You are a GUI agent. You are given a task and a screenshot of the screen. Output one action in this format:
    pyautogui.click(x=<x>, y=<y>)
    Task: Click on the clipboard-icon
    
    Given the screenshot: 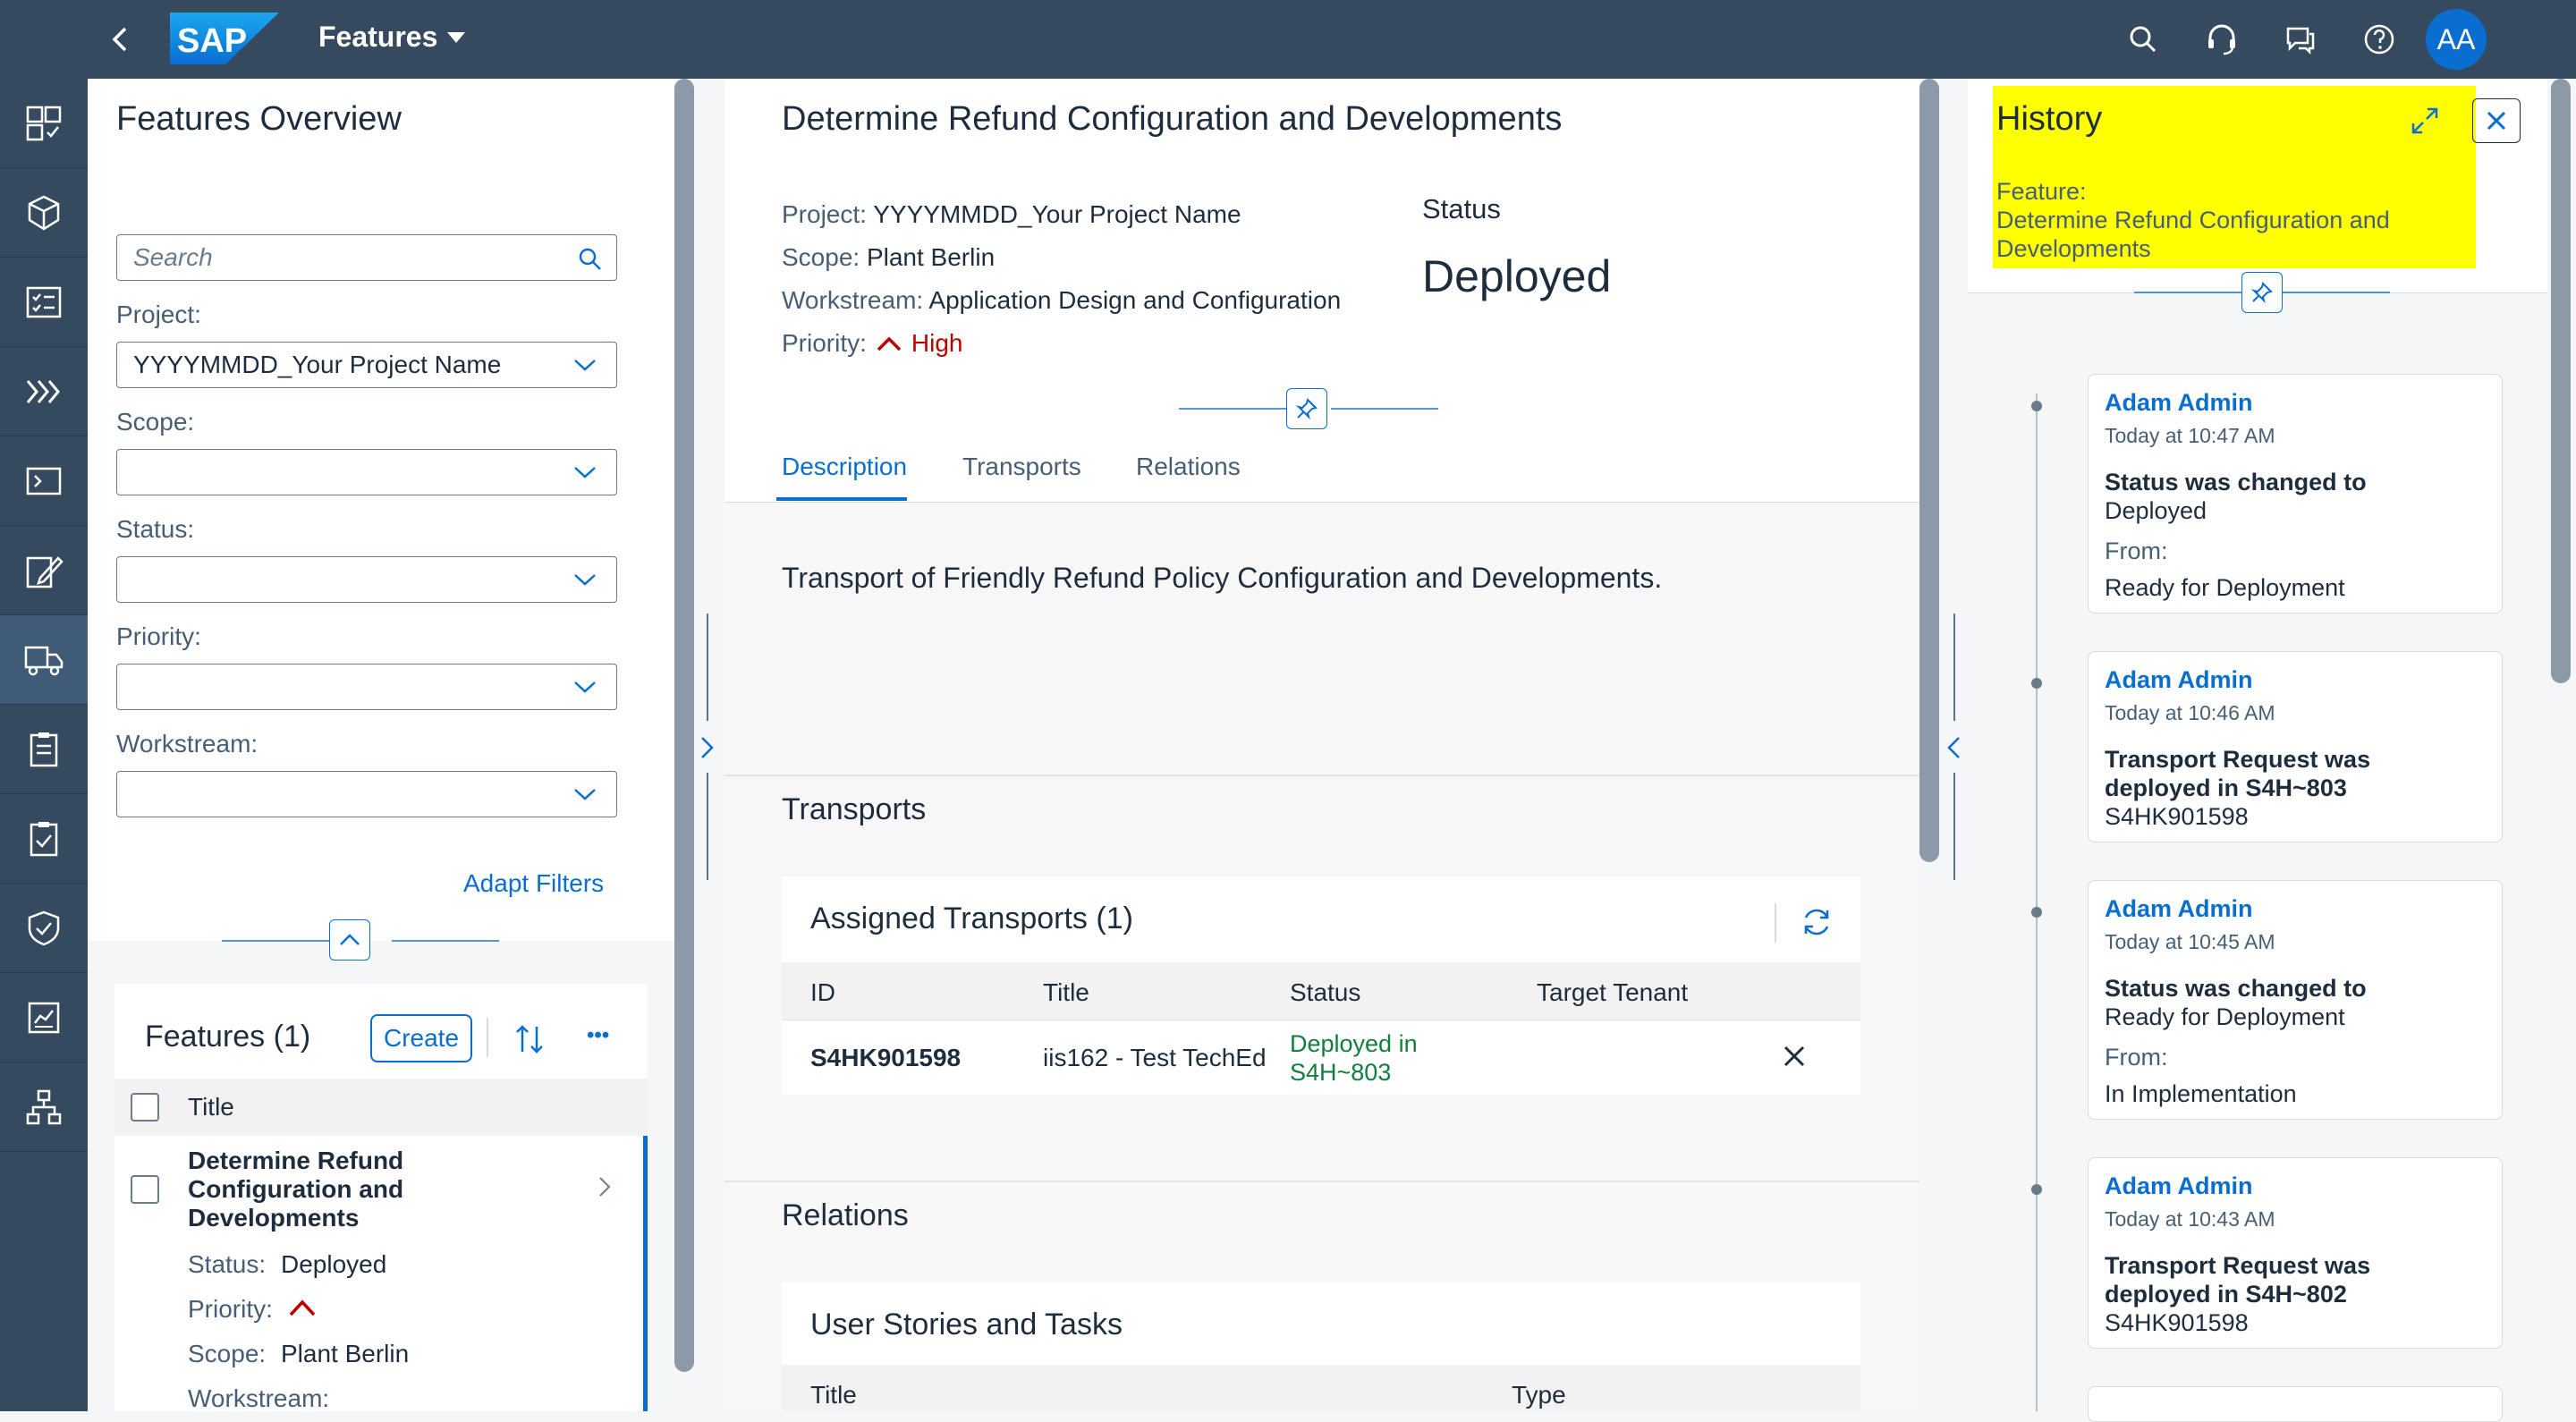 What is the action you would take?
    pyautogui.click(x=44, y=749)
    